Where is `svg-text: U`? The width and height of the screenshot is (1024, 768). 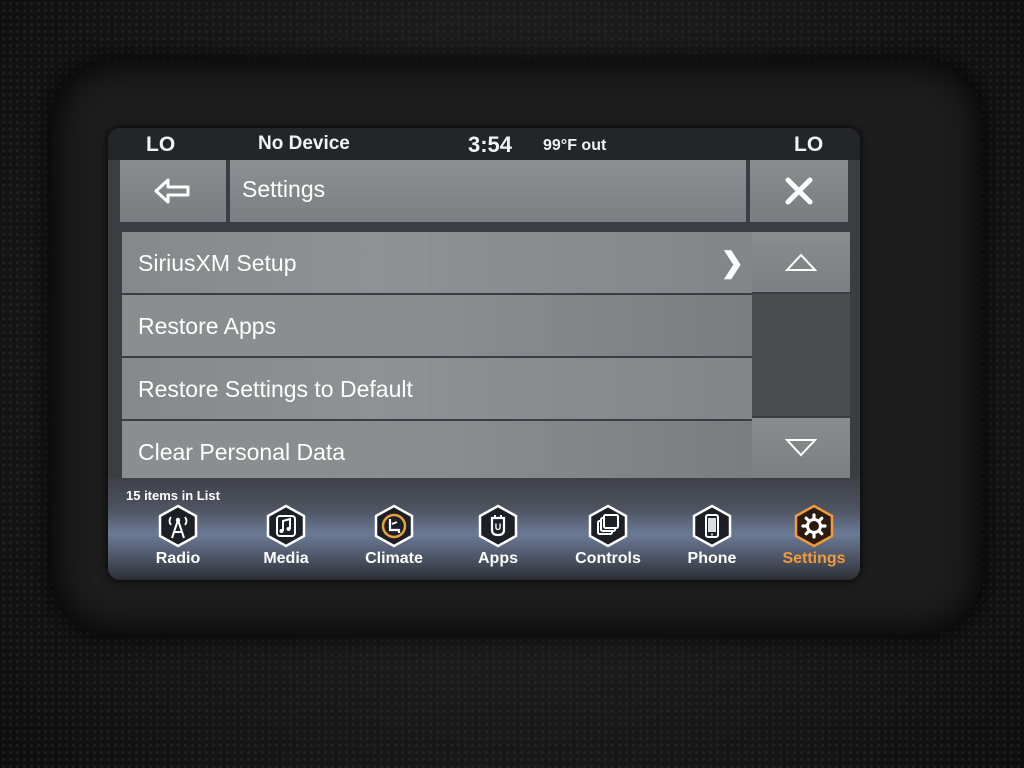 svg-text: U is located at coordinates (498, 527).